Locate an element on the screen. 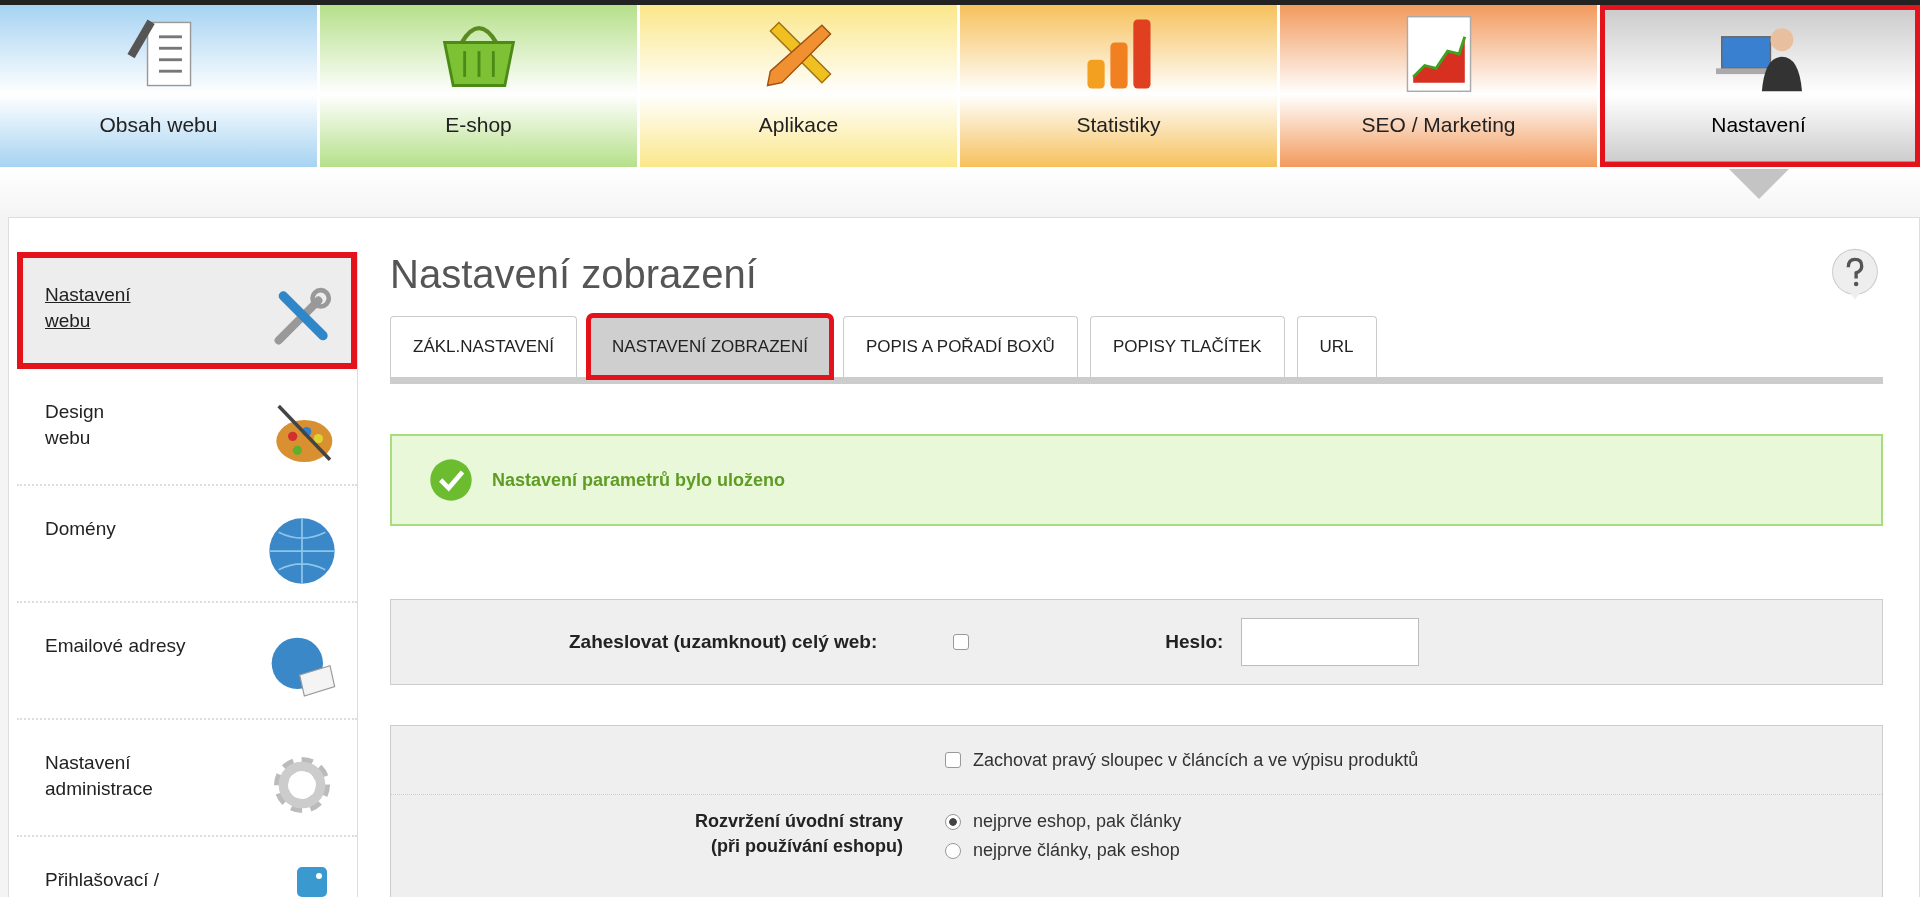 The image size is (1920, 897). page-title: Nastavení zobrazení is located at coordinates (573, 274).